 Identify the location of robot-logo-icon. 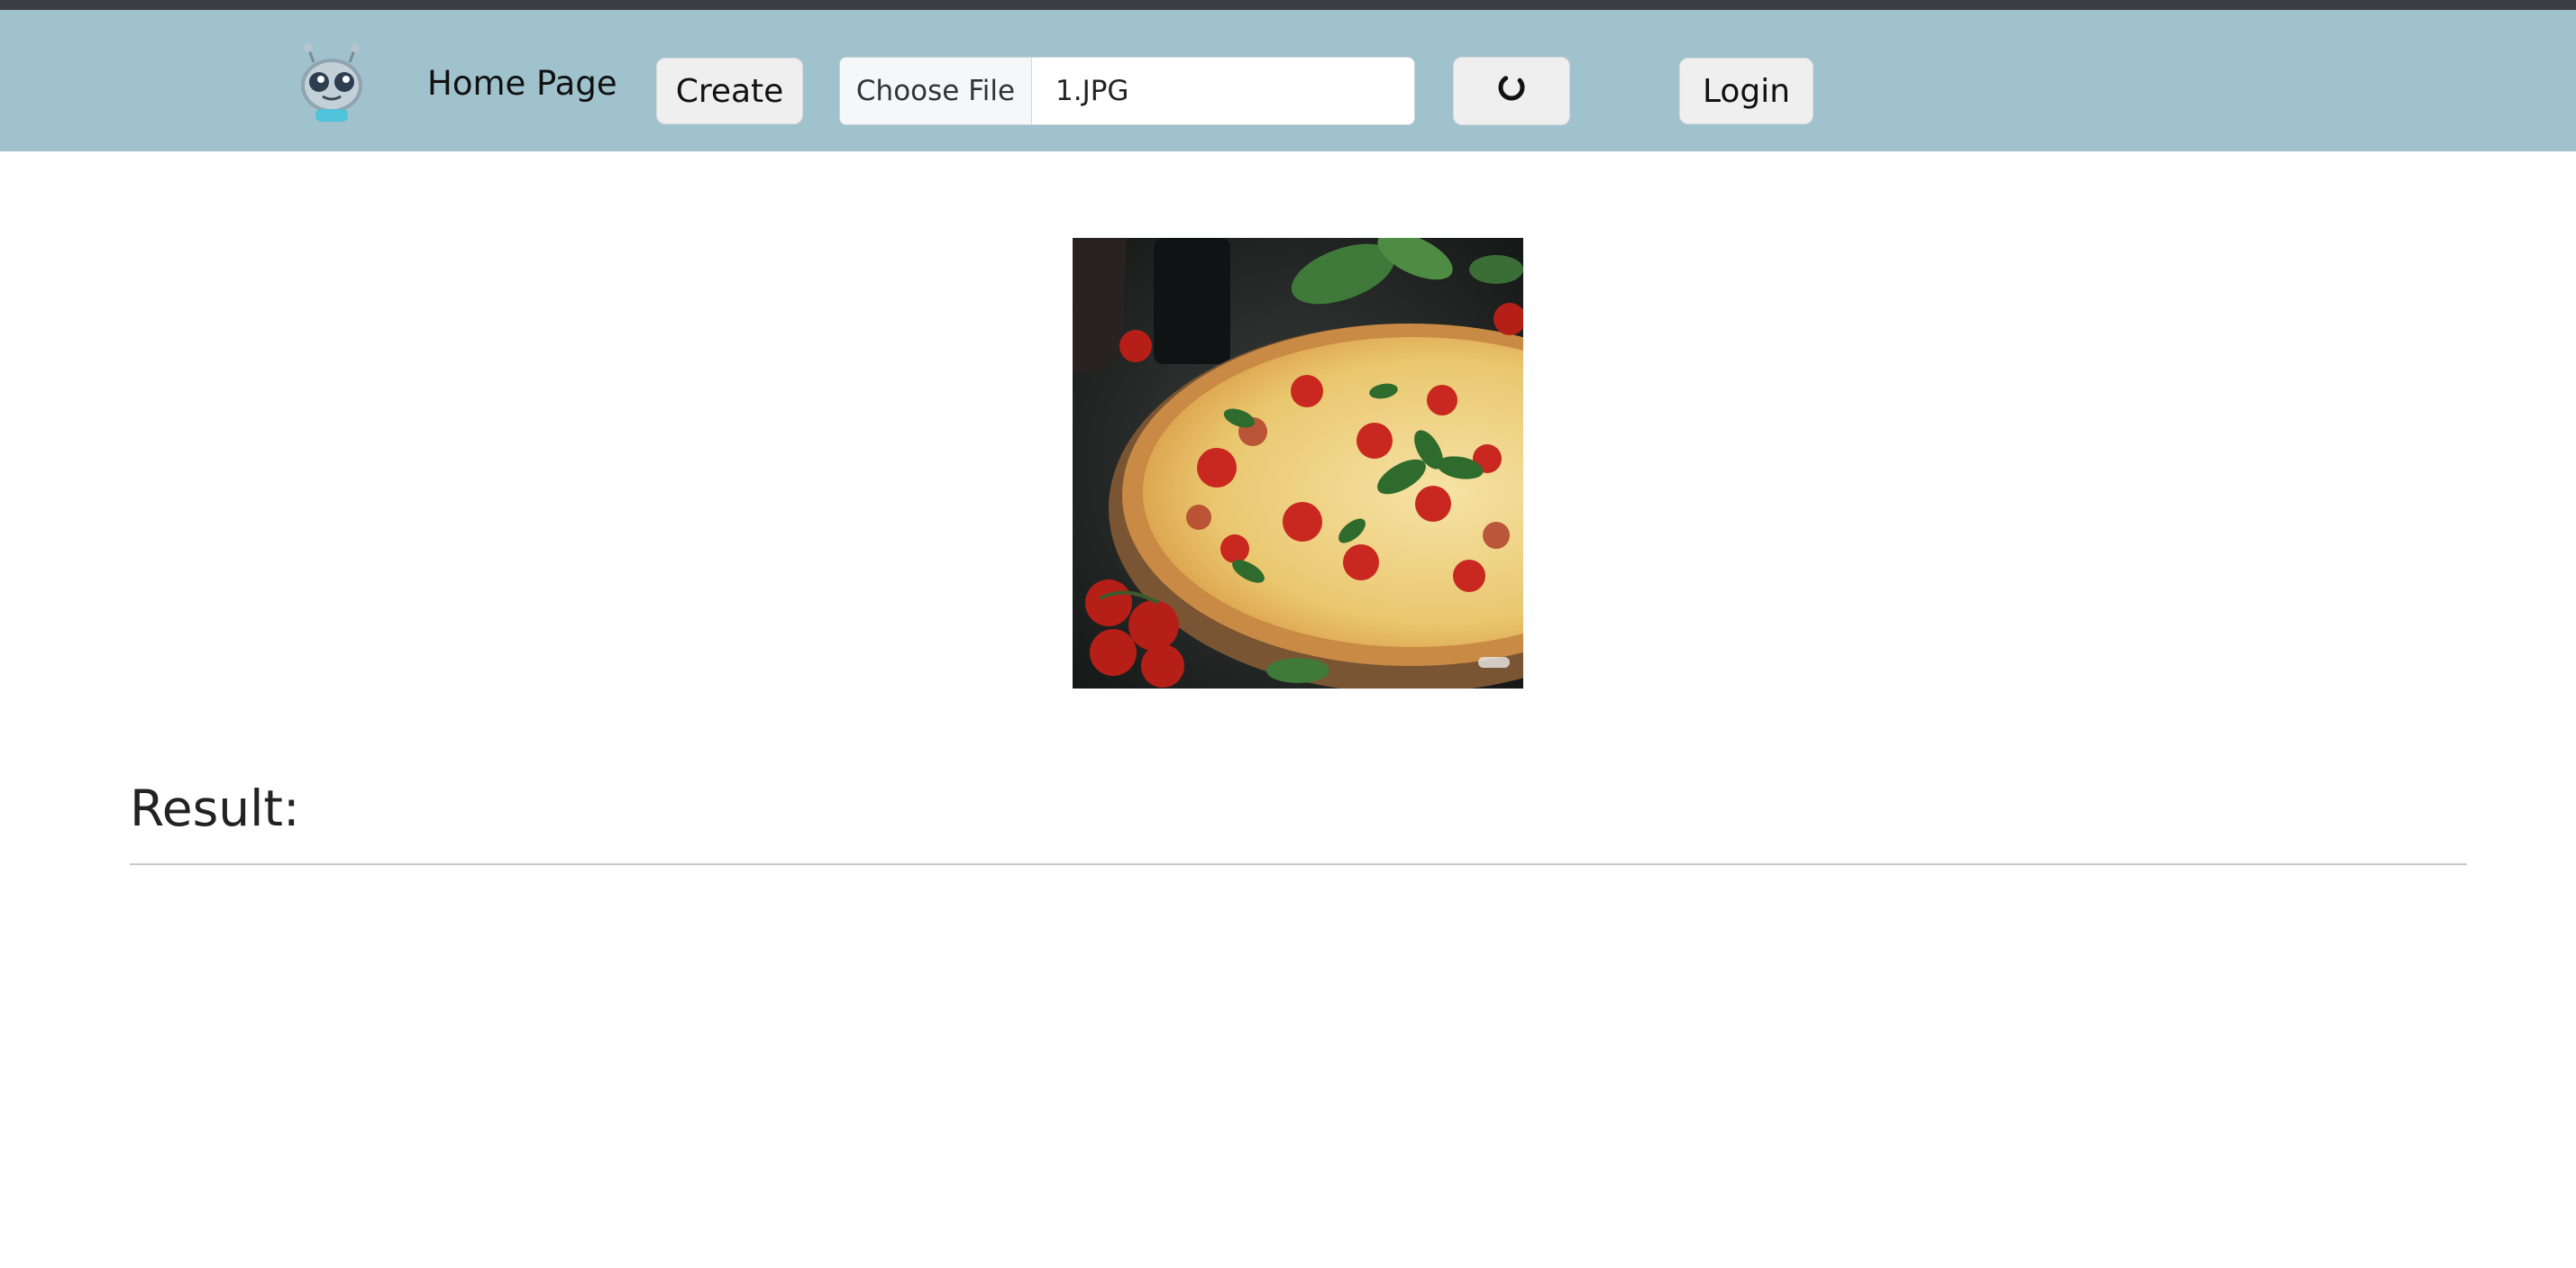
(332, 82).